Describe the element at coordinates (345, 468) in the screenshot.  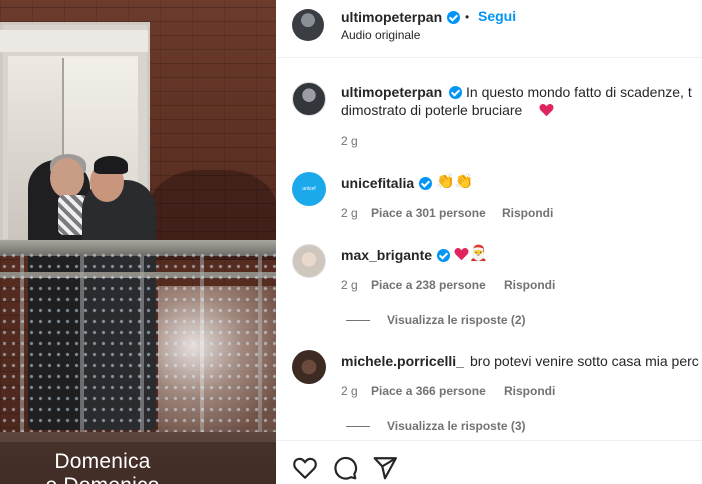
I see `comment-icon` at that location.